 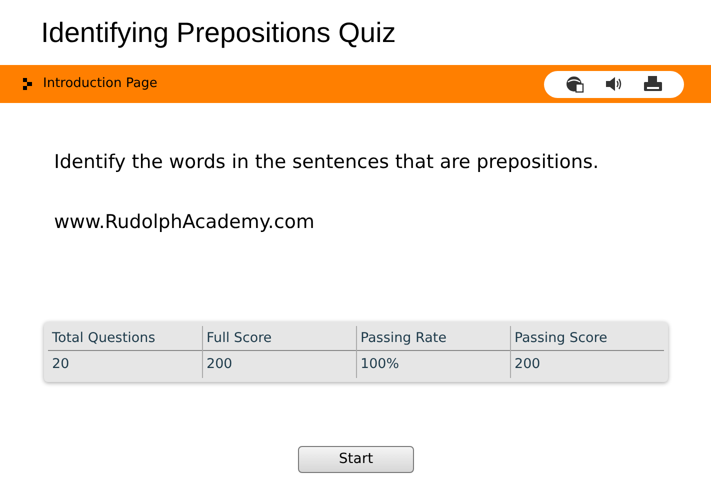 I want to click on page-label: Introduction Page, so click(x=100, y=84).